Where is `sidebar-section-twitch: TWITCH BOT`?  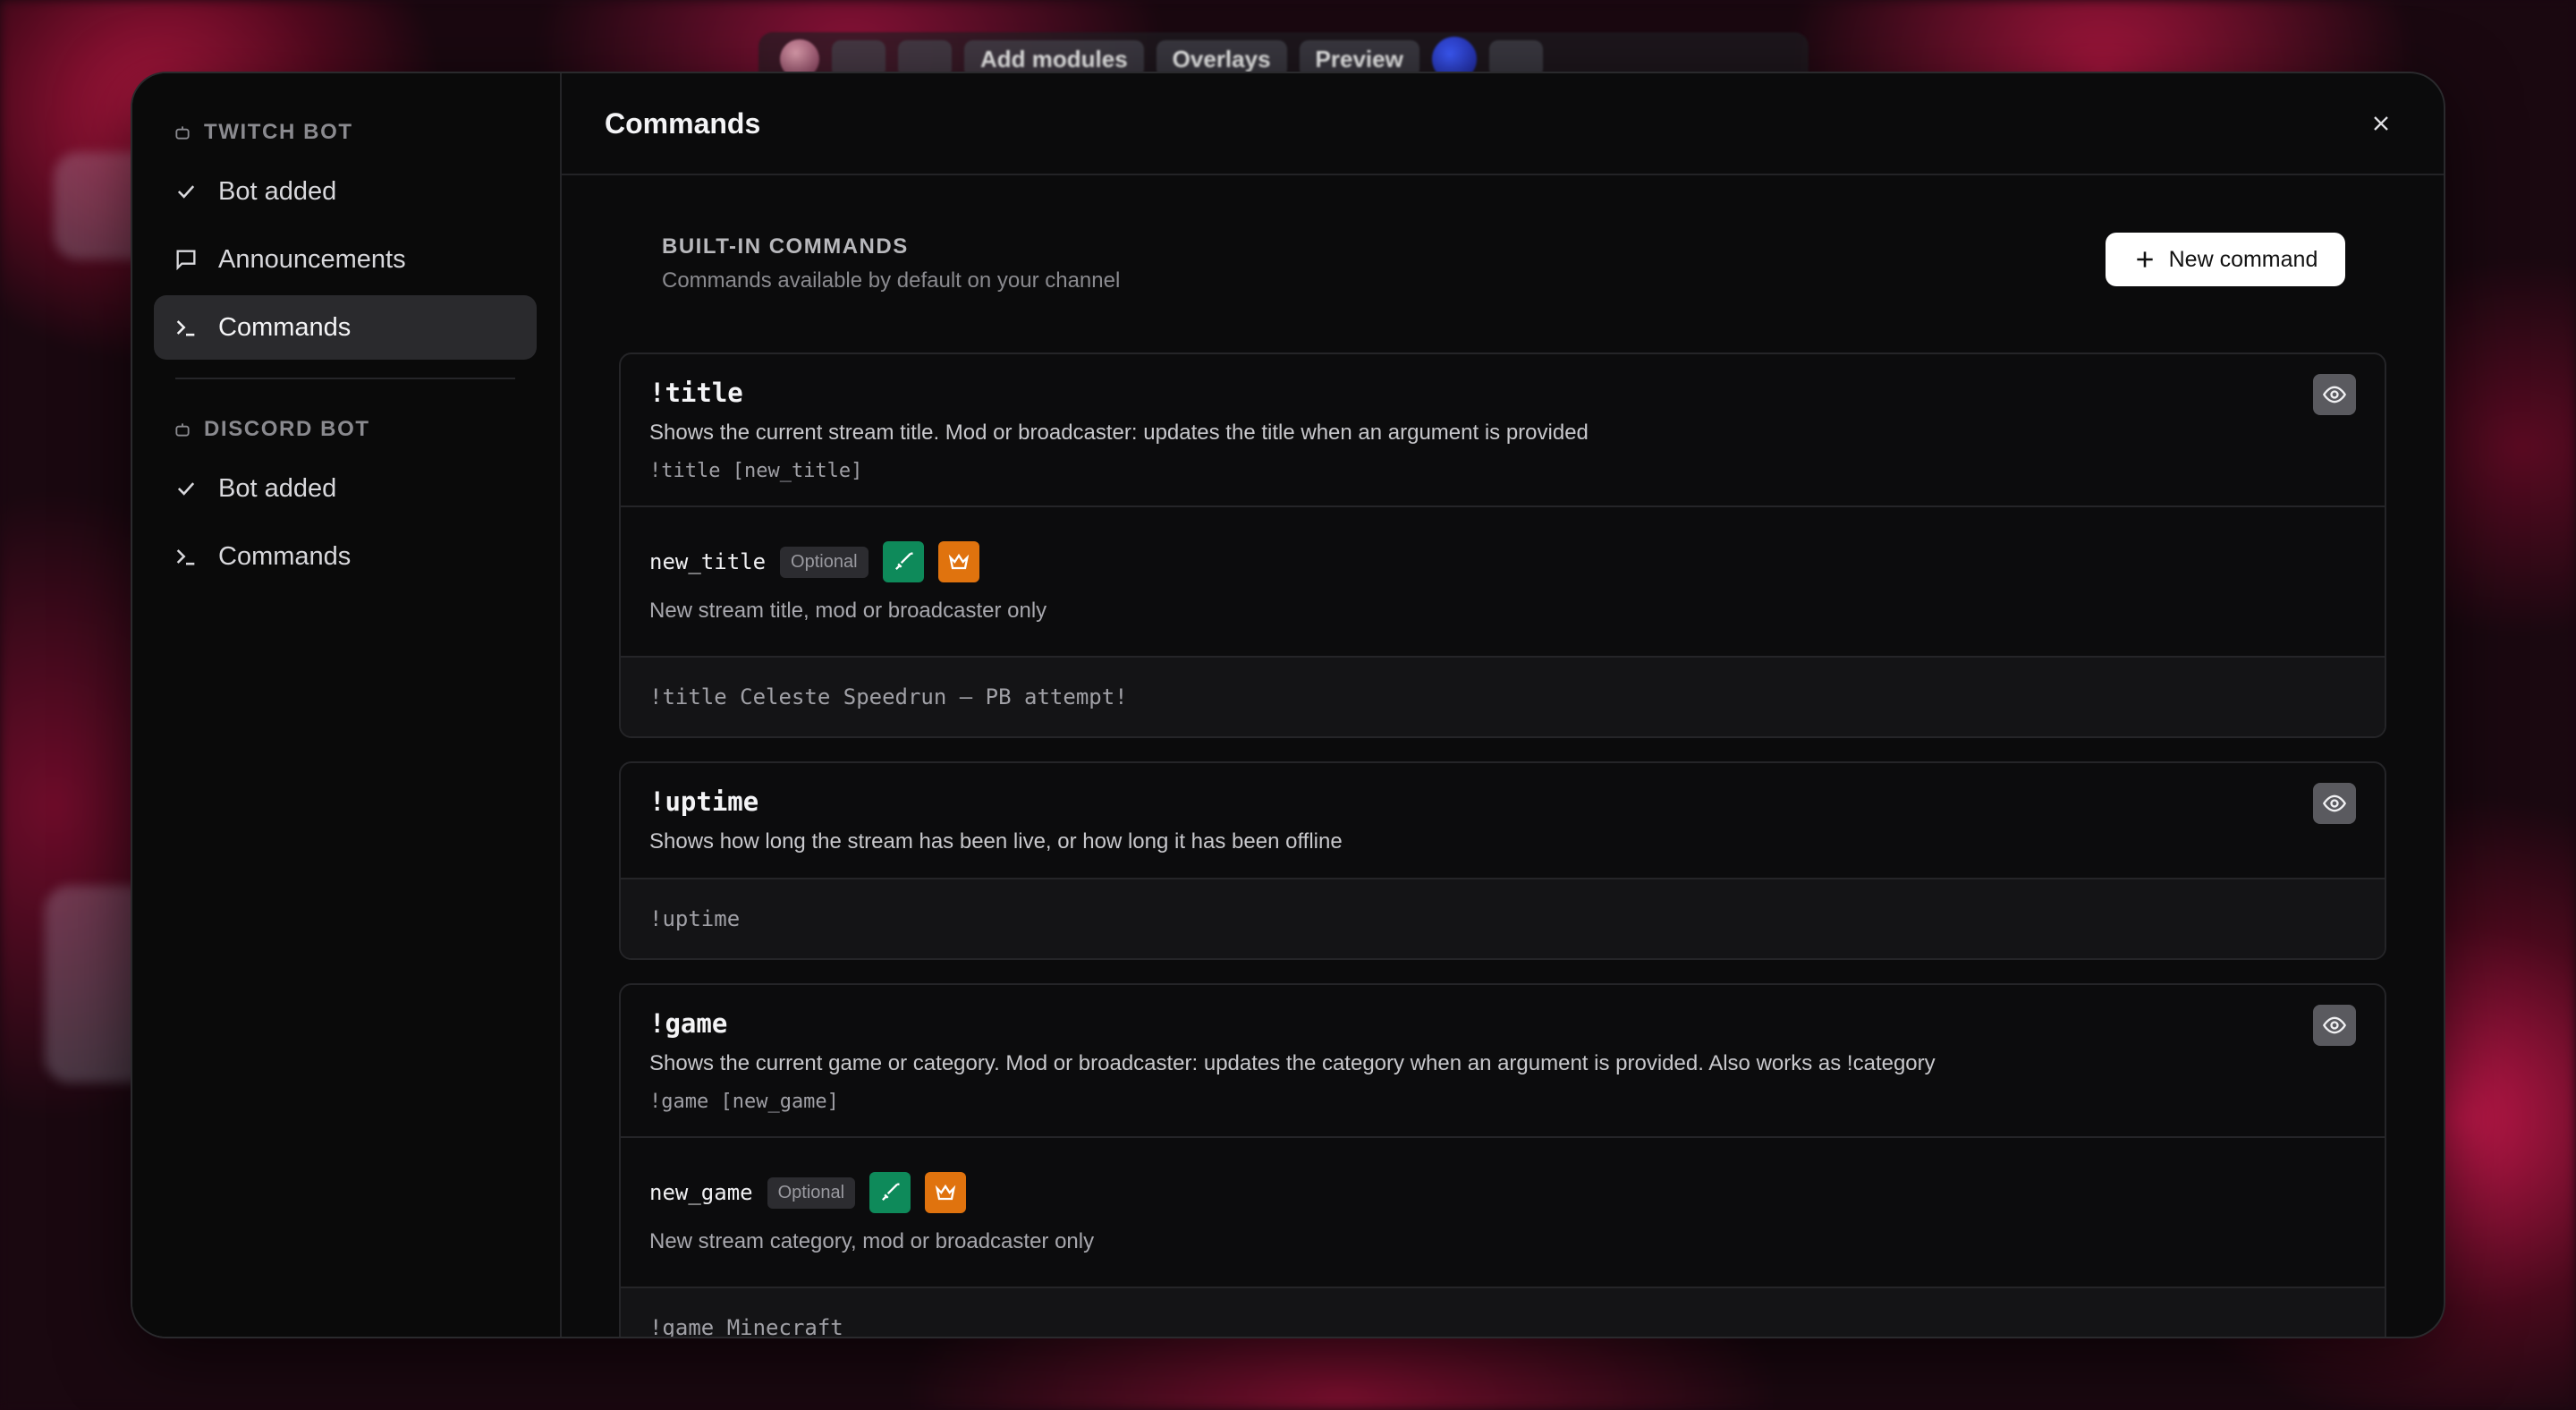
sidebar-section-twitch: TWITCH BOT is located at coordinates (345, 132).